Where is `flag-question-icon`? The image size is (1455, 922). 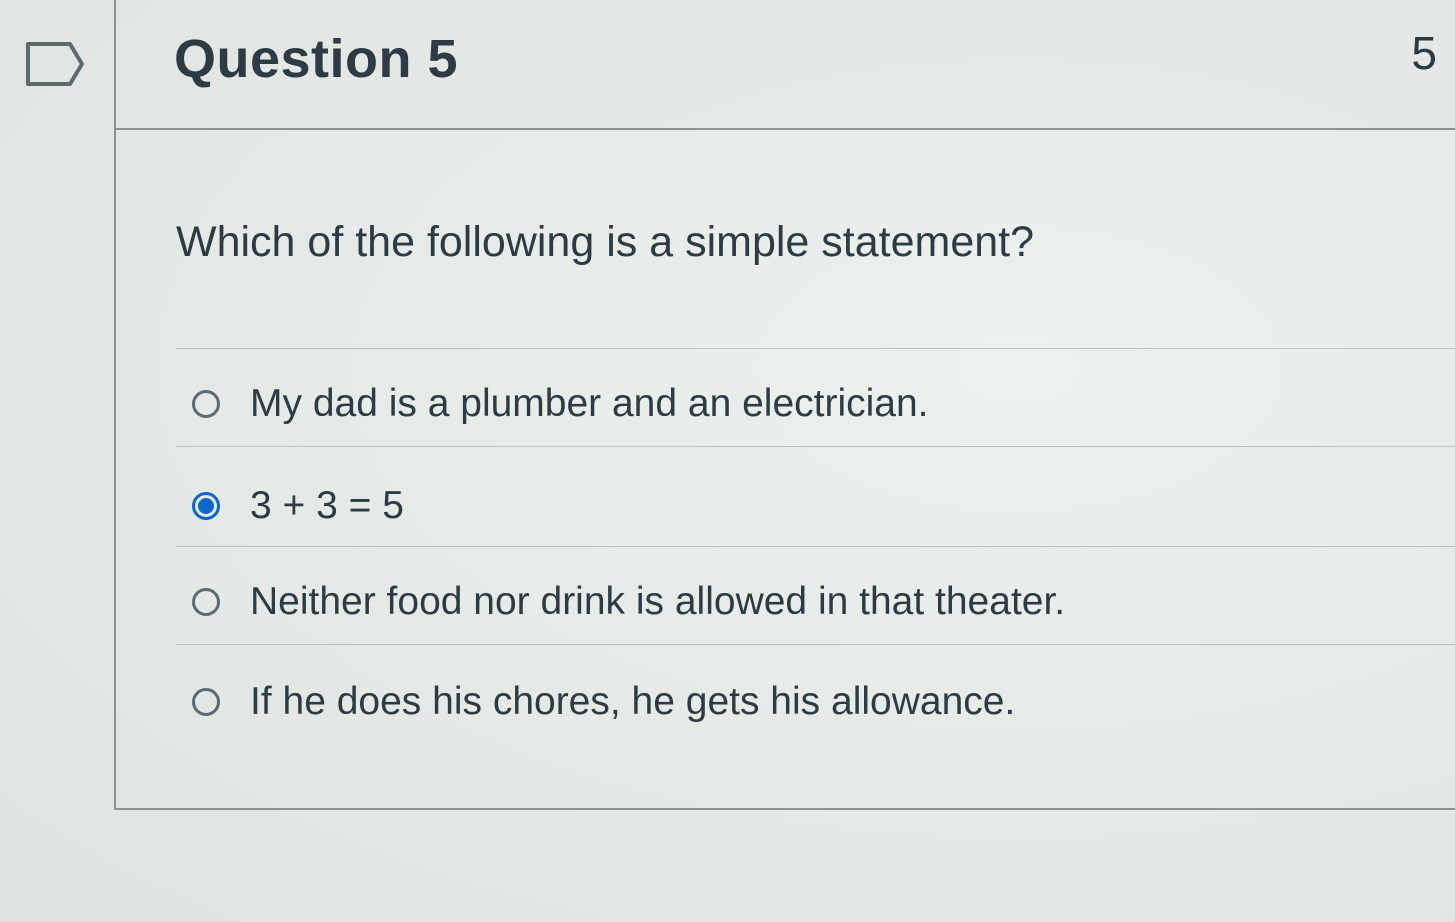
flag-question-icon is located at coordinates (55, 64).